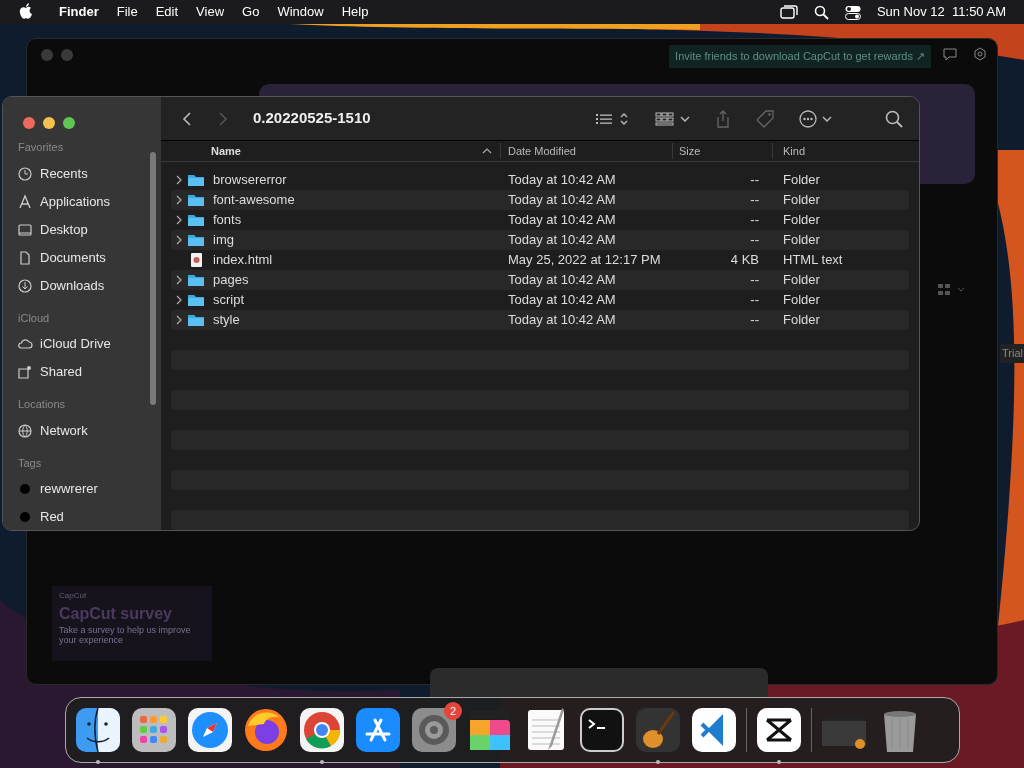 The height and width of the screenshot is (768, 1024). What do you see at coordinates (167, 12) in the screenshot?
I see `menu-item: Edit` at bounding box center [167, 12].